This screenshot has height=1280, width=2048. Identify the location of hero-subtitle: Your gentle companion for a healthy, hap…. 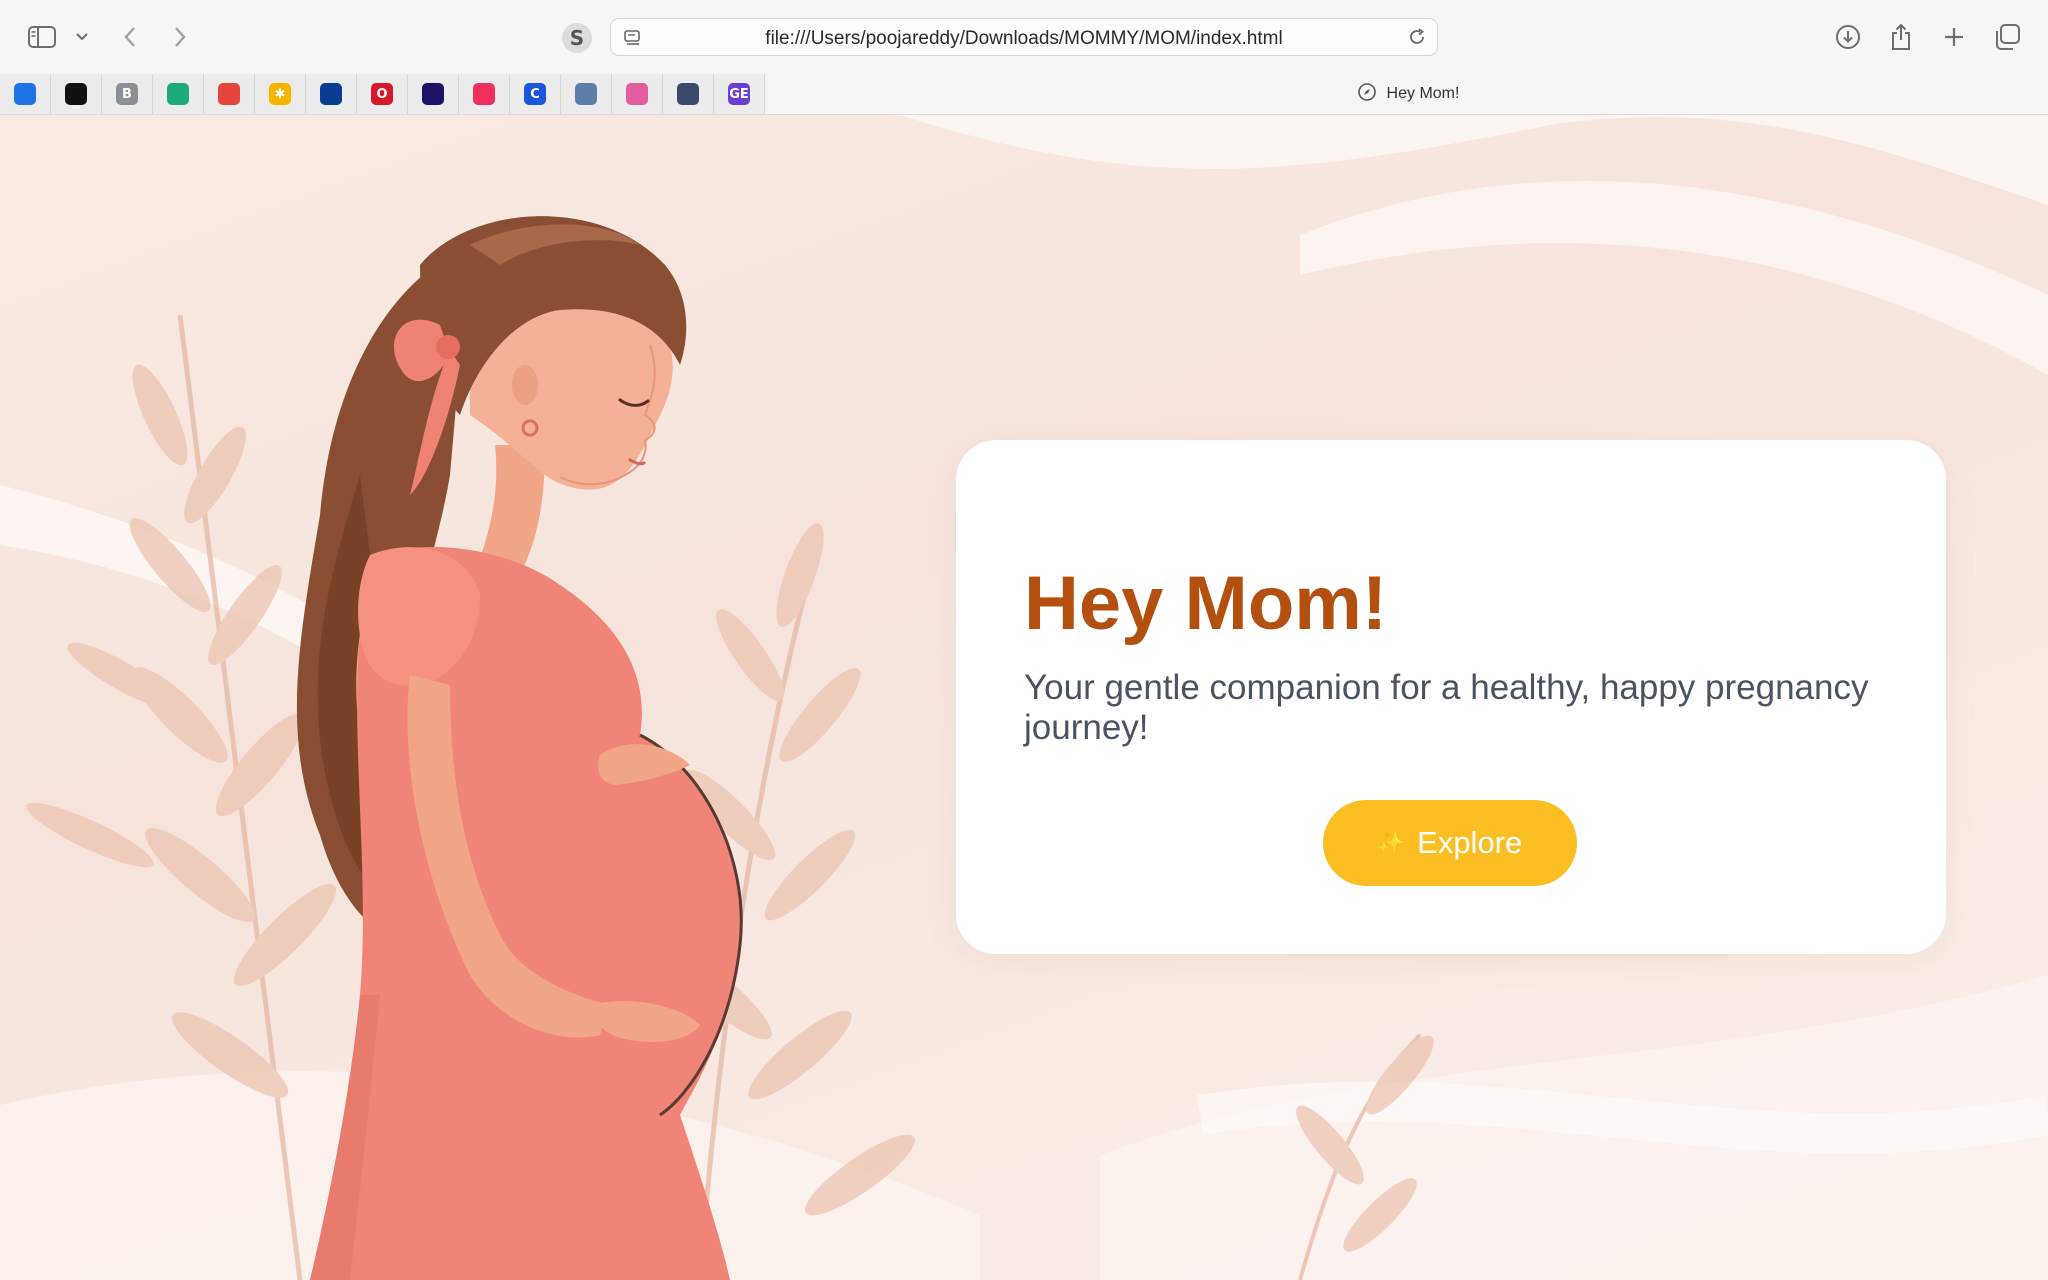
(1446, 707).